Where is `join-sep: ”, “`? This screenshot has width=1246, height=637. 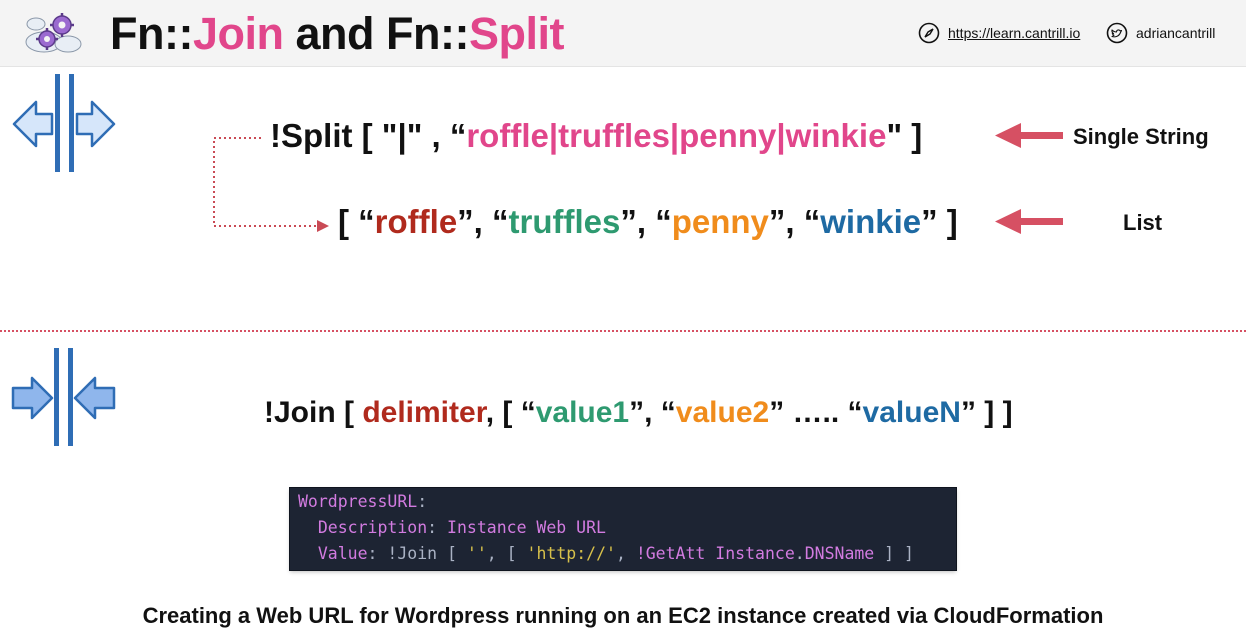 join-sep: ”, “ is located at coordinates (652, 412).